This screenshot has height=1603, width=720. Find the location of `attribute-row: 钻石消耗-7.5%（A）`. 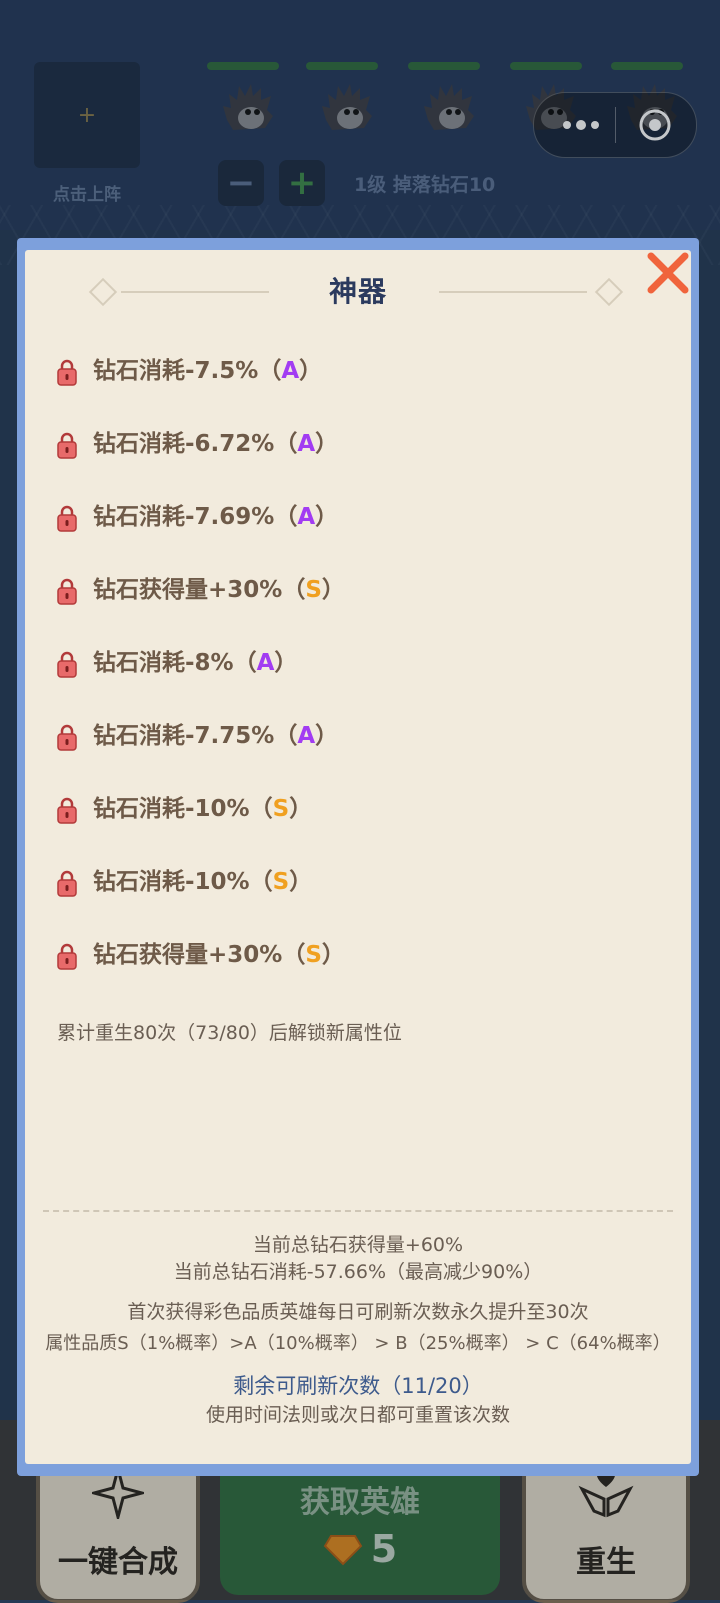

attribute-row: 钻石消耗-7.5%（A） is located at coordinates (357, 392).